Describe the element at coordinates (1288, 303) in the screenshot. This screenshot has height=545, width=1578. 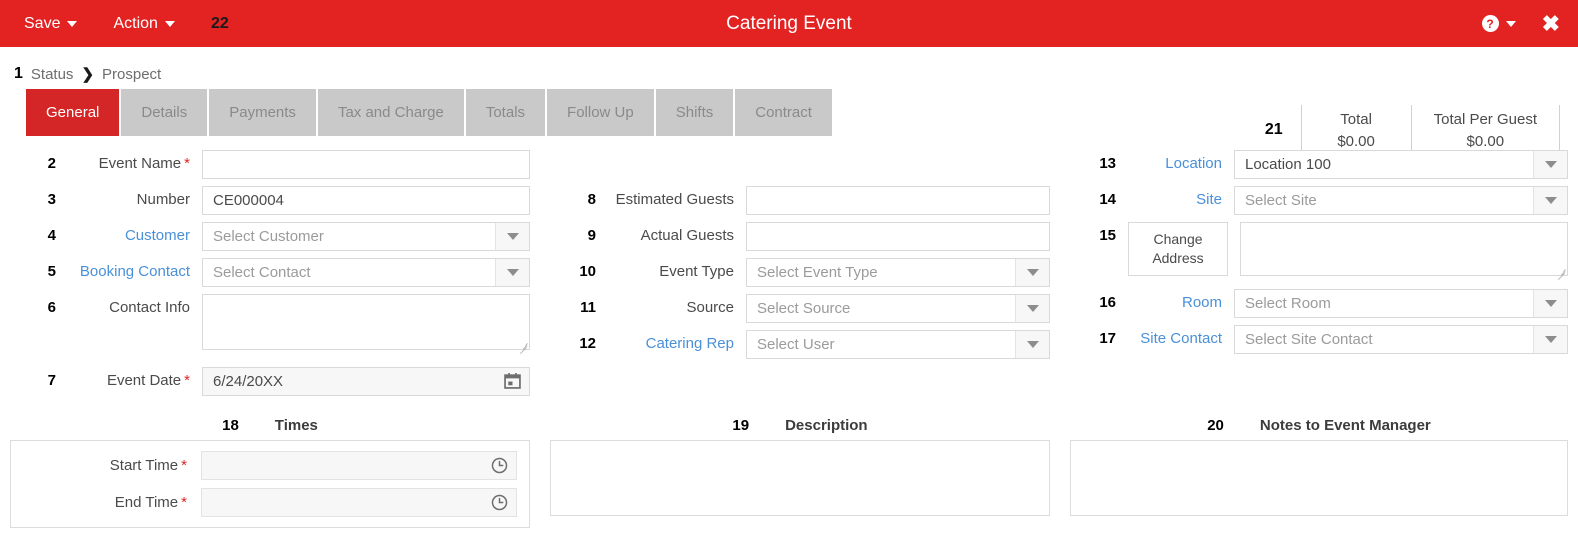
I see `room-select-value: Select Room` at that location.